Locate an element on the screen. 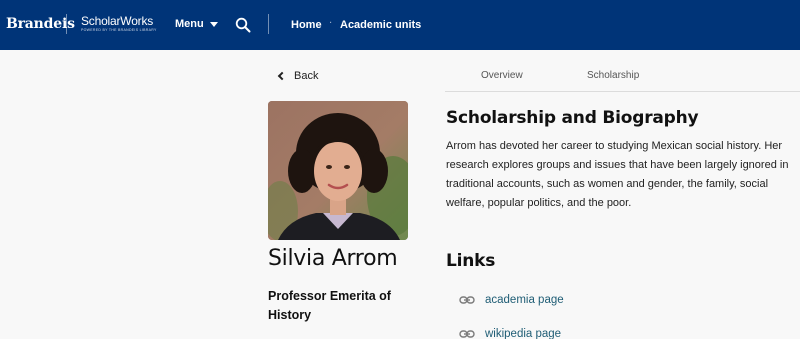 This screenshot has height=339, width=800. logo-divider is located at coordinates (66, 24).